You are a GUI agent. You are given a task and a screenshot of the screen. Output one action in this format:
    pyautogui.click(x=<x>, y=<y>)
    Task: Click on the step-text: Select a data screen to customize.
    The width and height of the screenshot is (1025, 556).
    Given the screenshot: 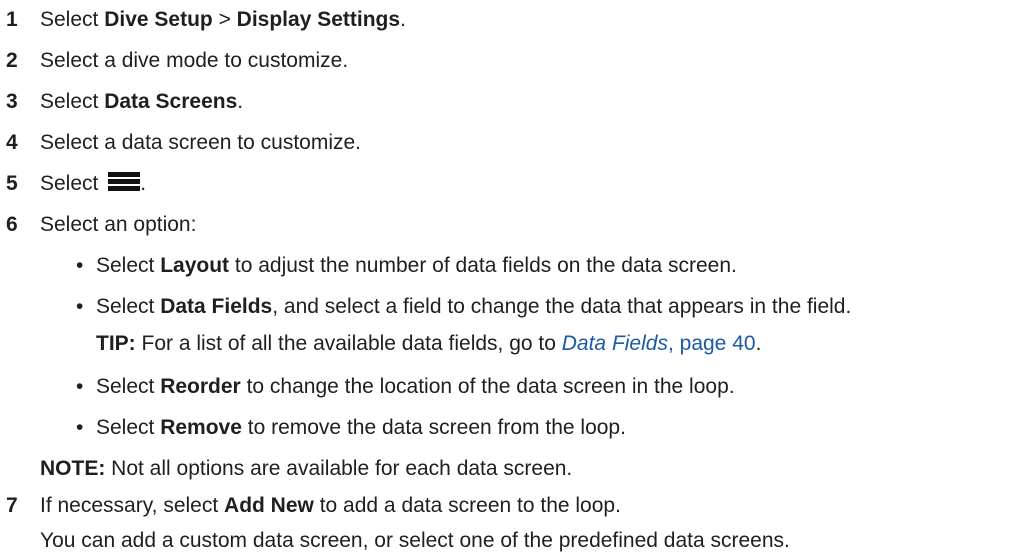 What is the action you would take?
    pyautogui.click(x=200, y=142)
    